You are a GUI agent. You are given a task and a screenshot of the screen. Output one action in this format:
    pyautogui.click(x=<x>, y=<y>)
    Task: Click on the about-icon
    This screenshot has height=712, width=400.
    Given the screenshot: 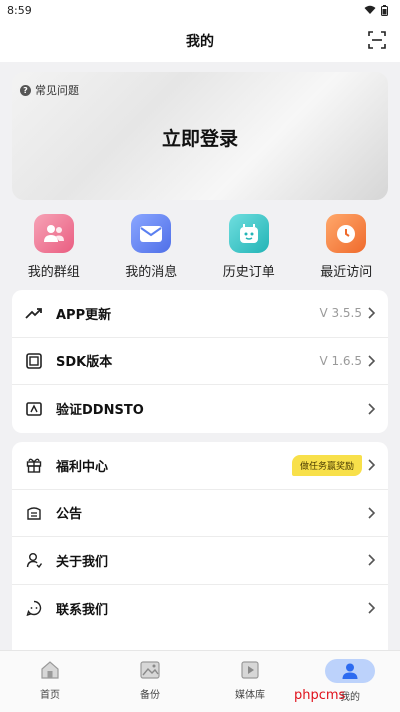 What is the action you would take?
    pyautogui.click(x=34, y=560)
    